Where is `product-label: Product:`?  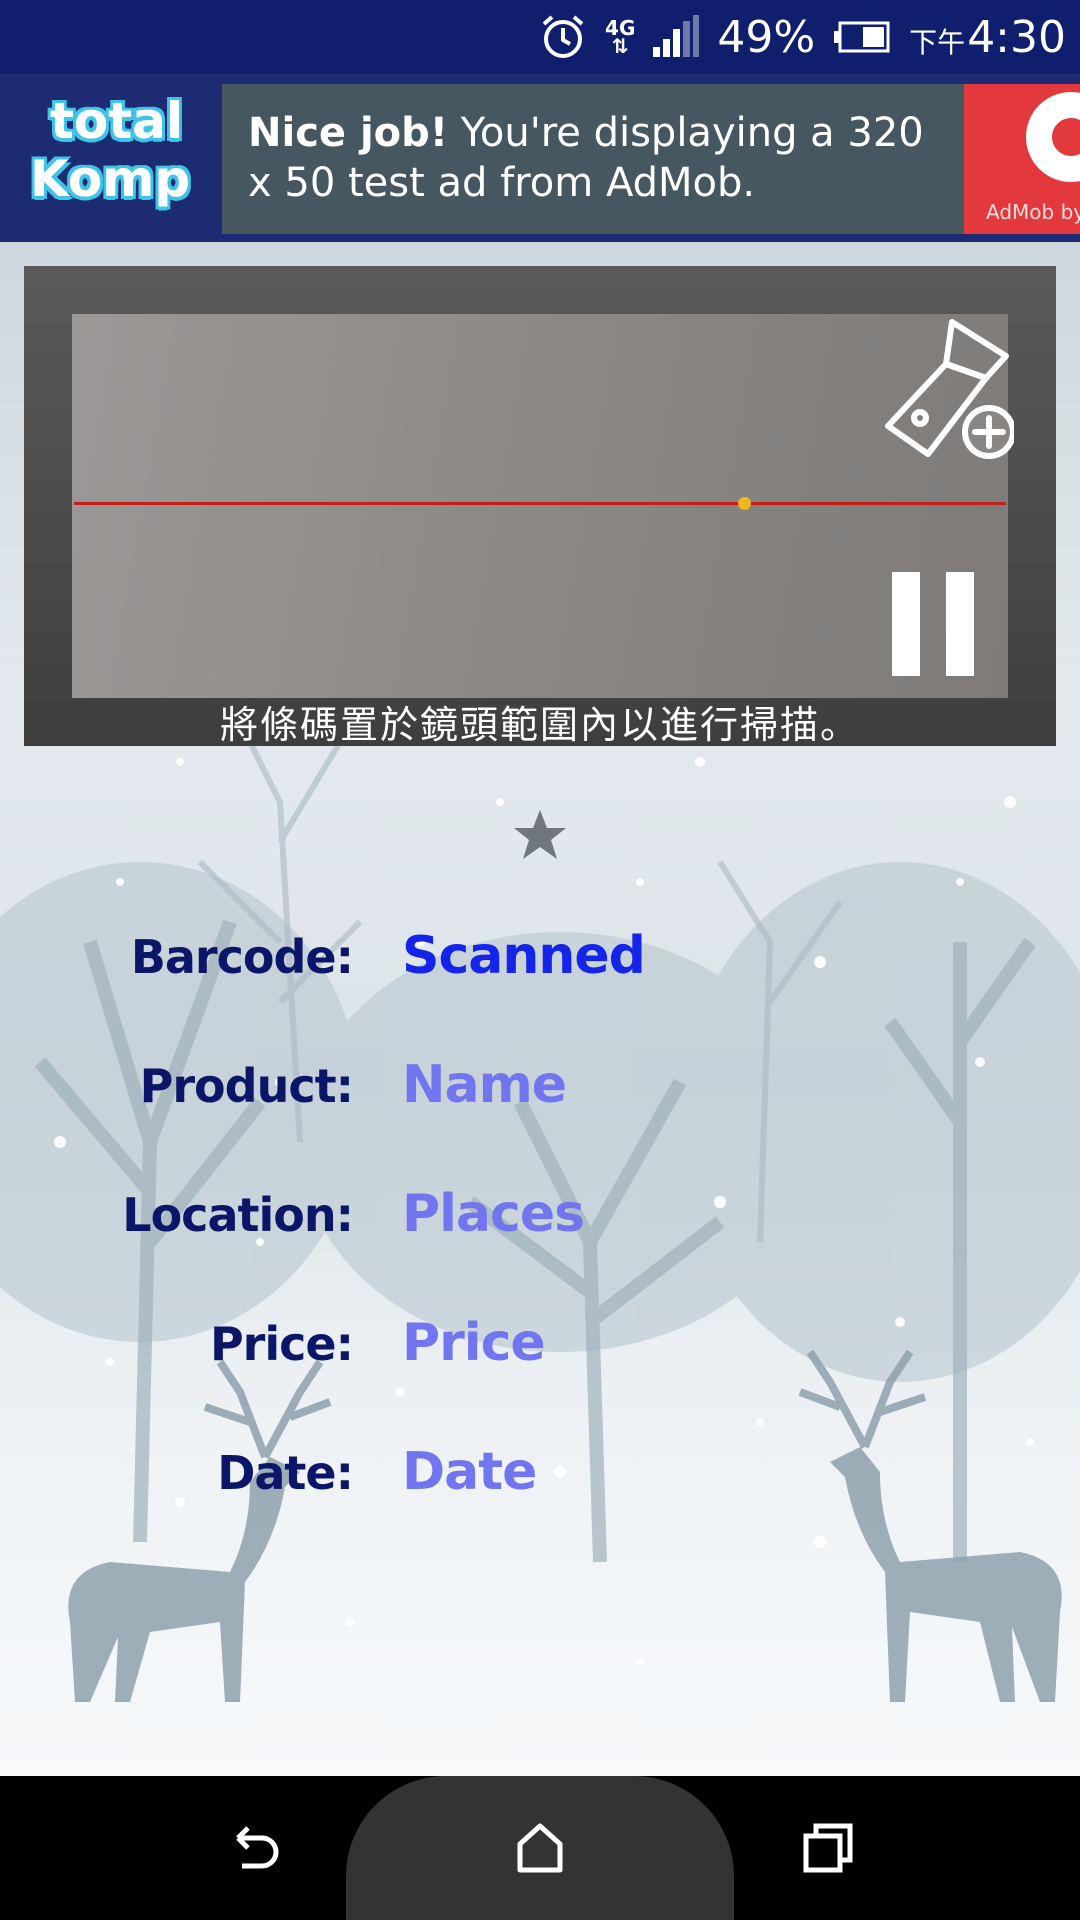
product-label: Product: is located at coordinates (246, 1086).